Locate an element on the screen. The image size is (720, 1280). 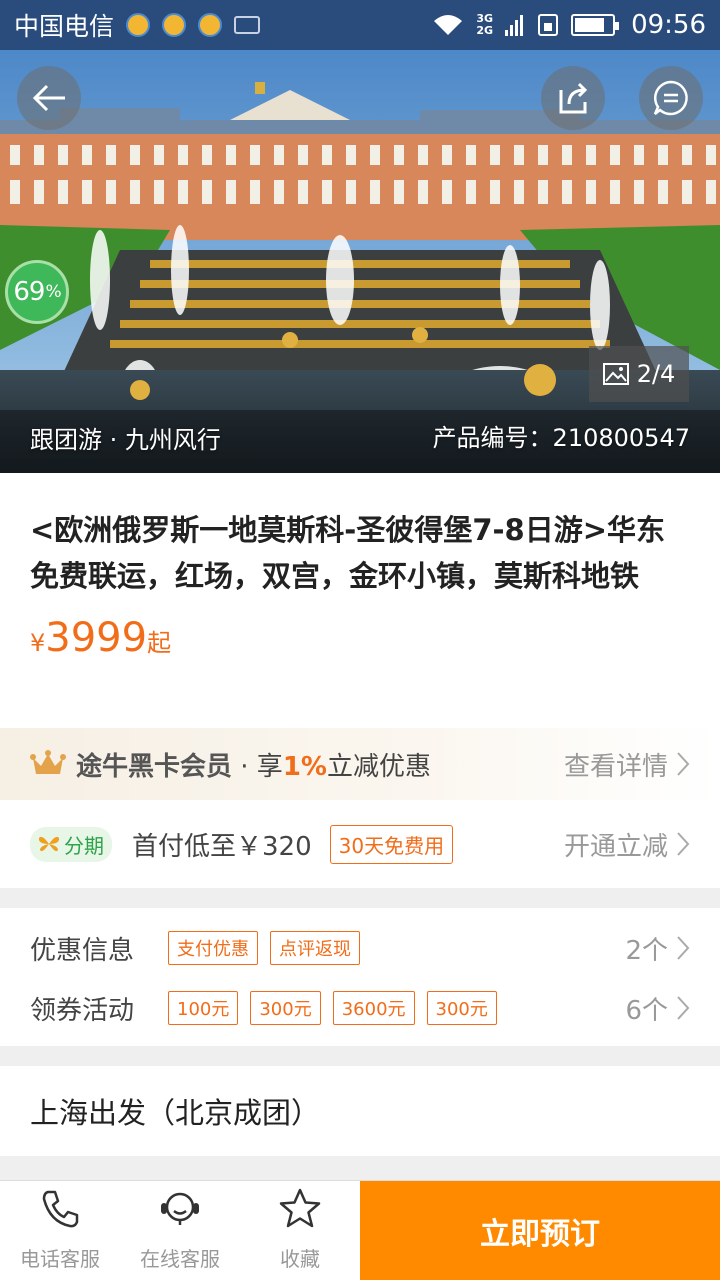
coupon-row: 领券活动 100元 300元 3600元 300元 6个 is located at coordinates (360, 1008).